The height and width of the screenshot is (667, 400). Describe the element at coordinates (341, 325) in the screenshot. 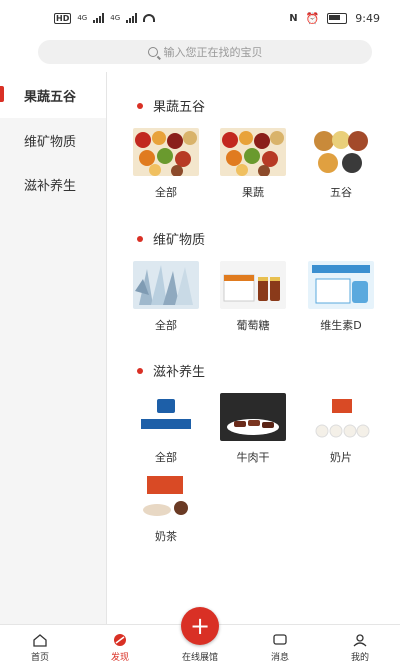

I see `tile-label: 维生素D` at that location.